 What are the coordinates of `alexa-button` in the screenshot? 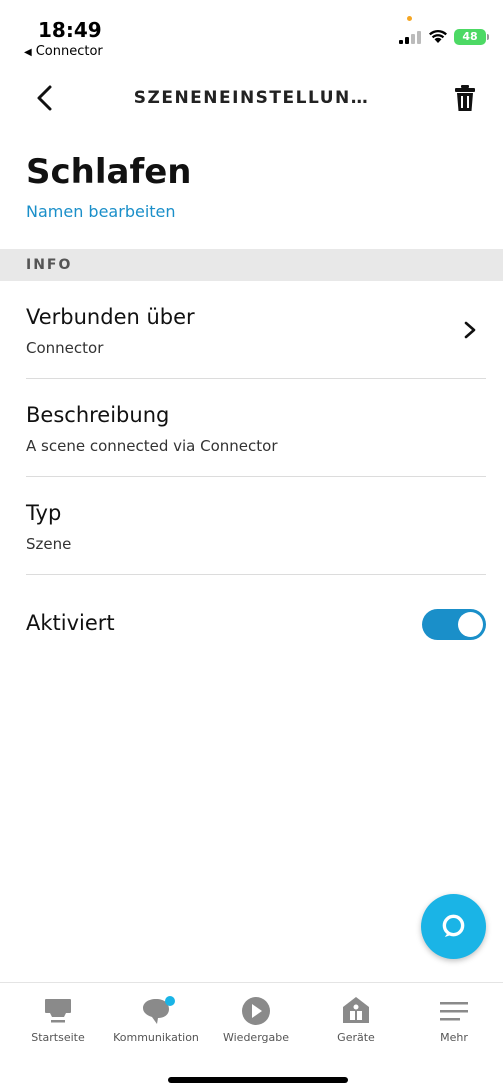 It's located at (453, 926).